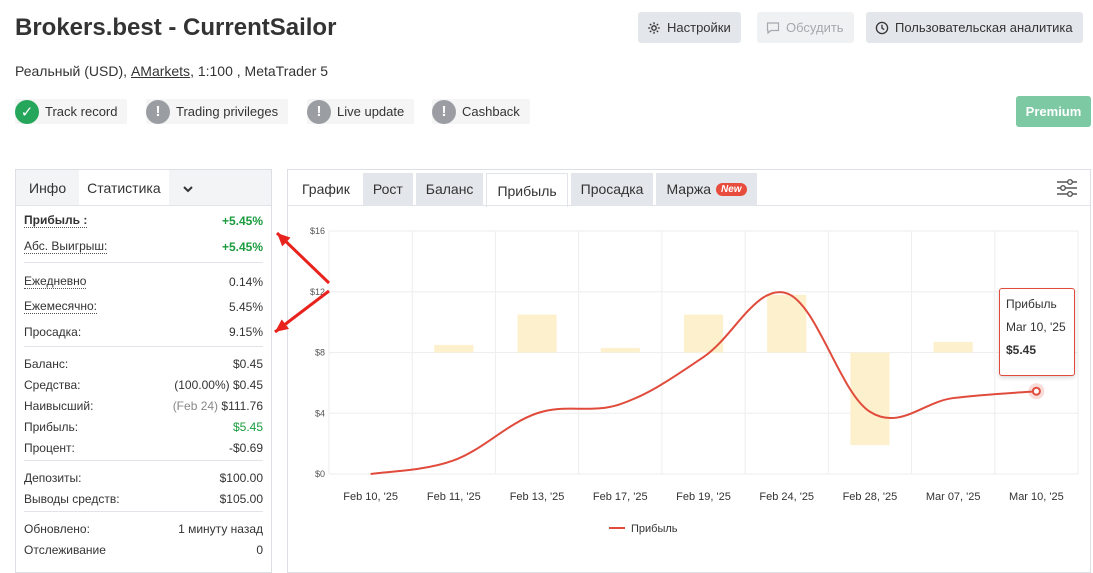 This screenshot has height=573, width=1093. I want to click on hover-point, so click(1036, 391).